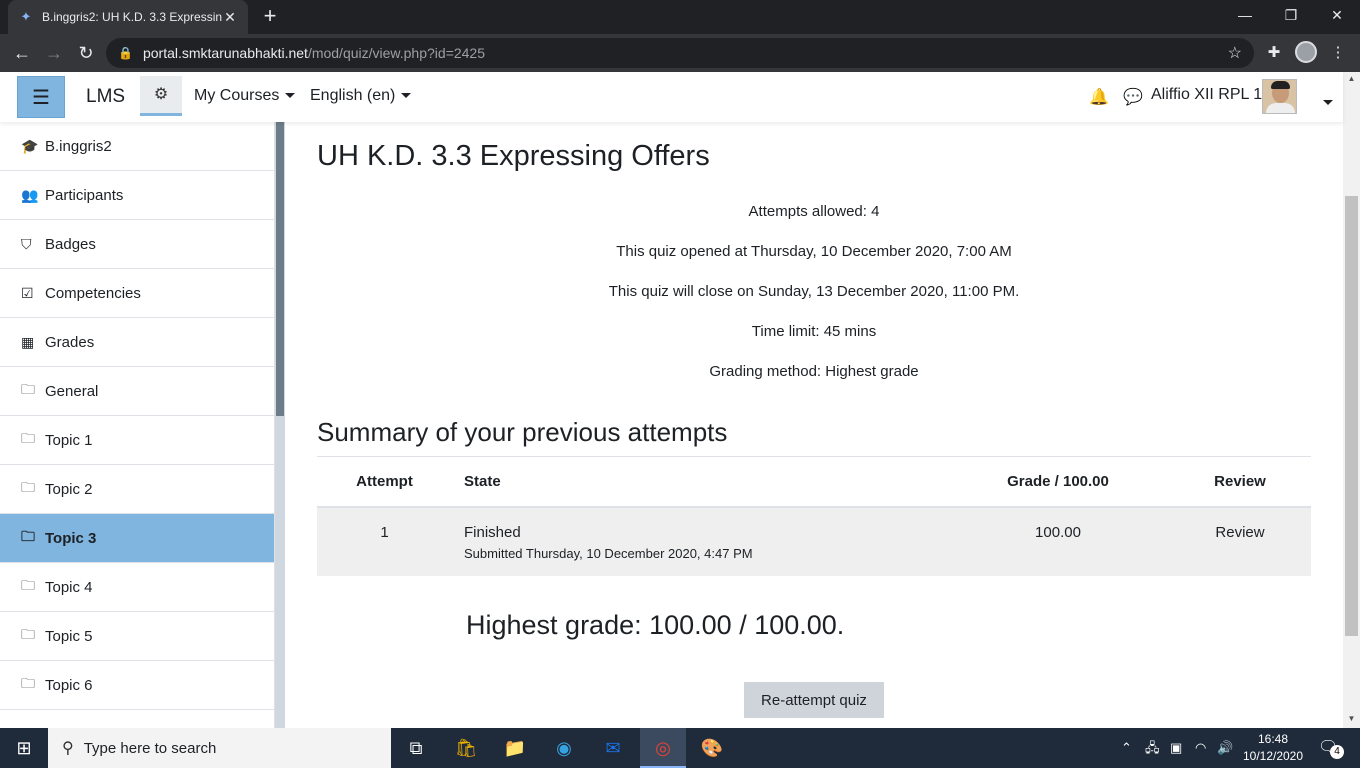 The image size is (1360, 768). Describe the element at coordinates (1126, 748) in the screenshot. I see `chevron-up-icon: ⌃` at that location.